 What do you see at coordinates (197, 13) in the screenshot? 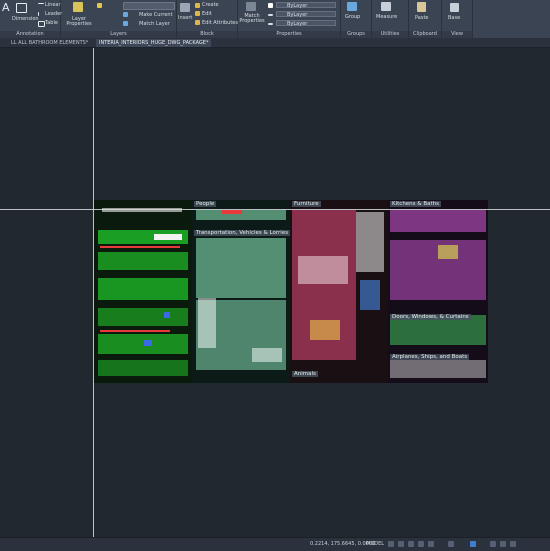
I see `edit-icon` at bounding box center [197, 13].